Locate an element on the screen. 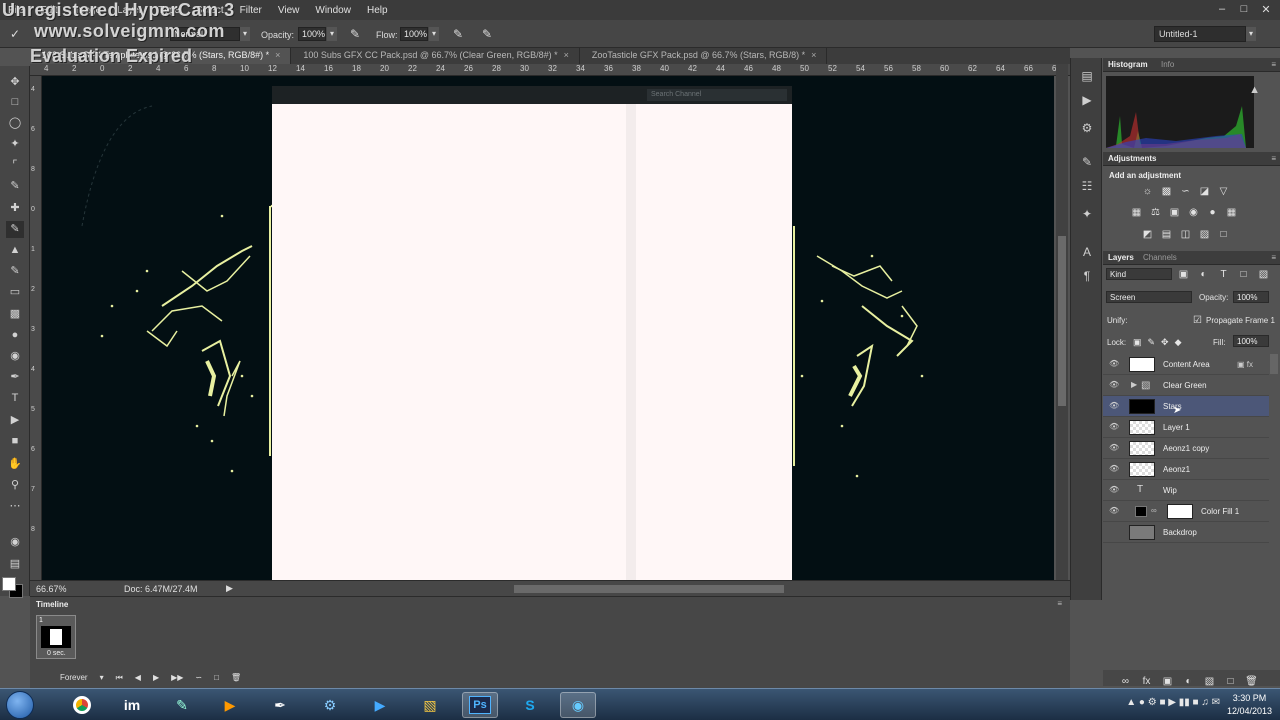 The image size is (1280, 720). healing-tool-icon: ✚ is located at coordinates (15, 208).